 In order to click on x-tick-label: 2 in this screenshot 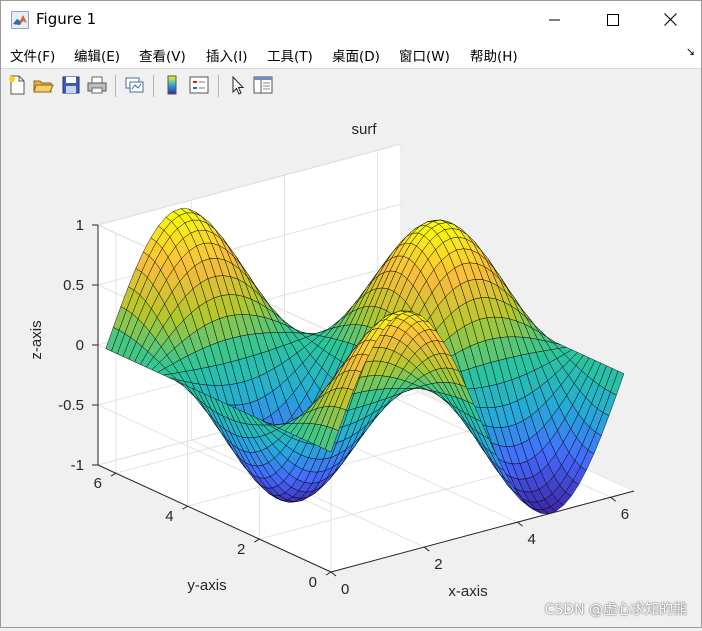, I will do `click(438, 564)`.